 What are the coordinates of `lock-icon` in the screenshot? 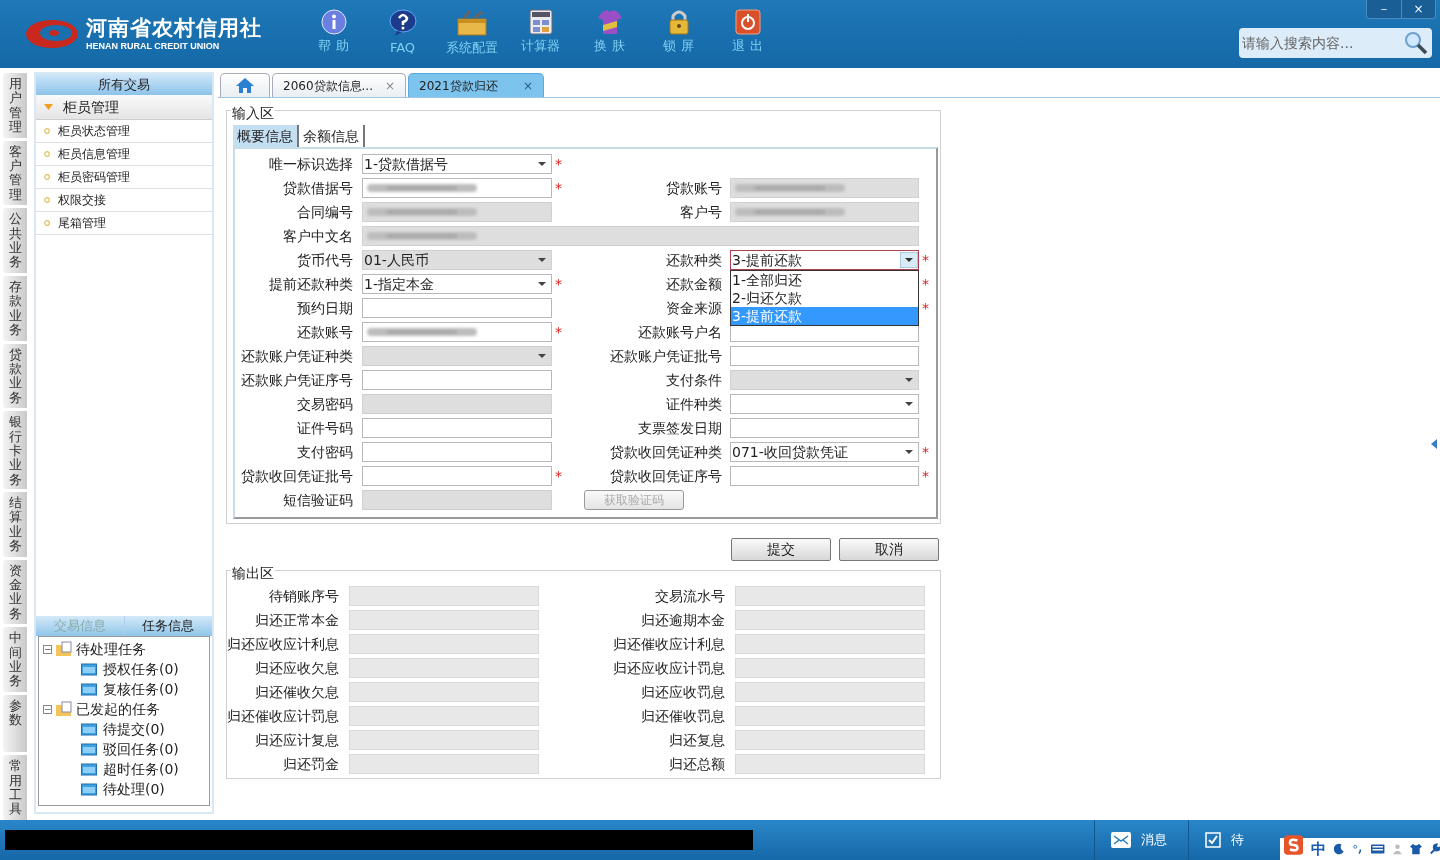 It's located at (678, 22).